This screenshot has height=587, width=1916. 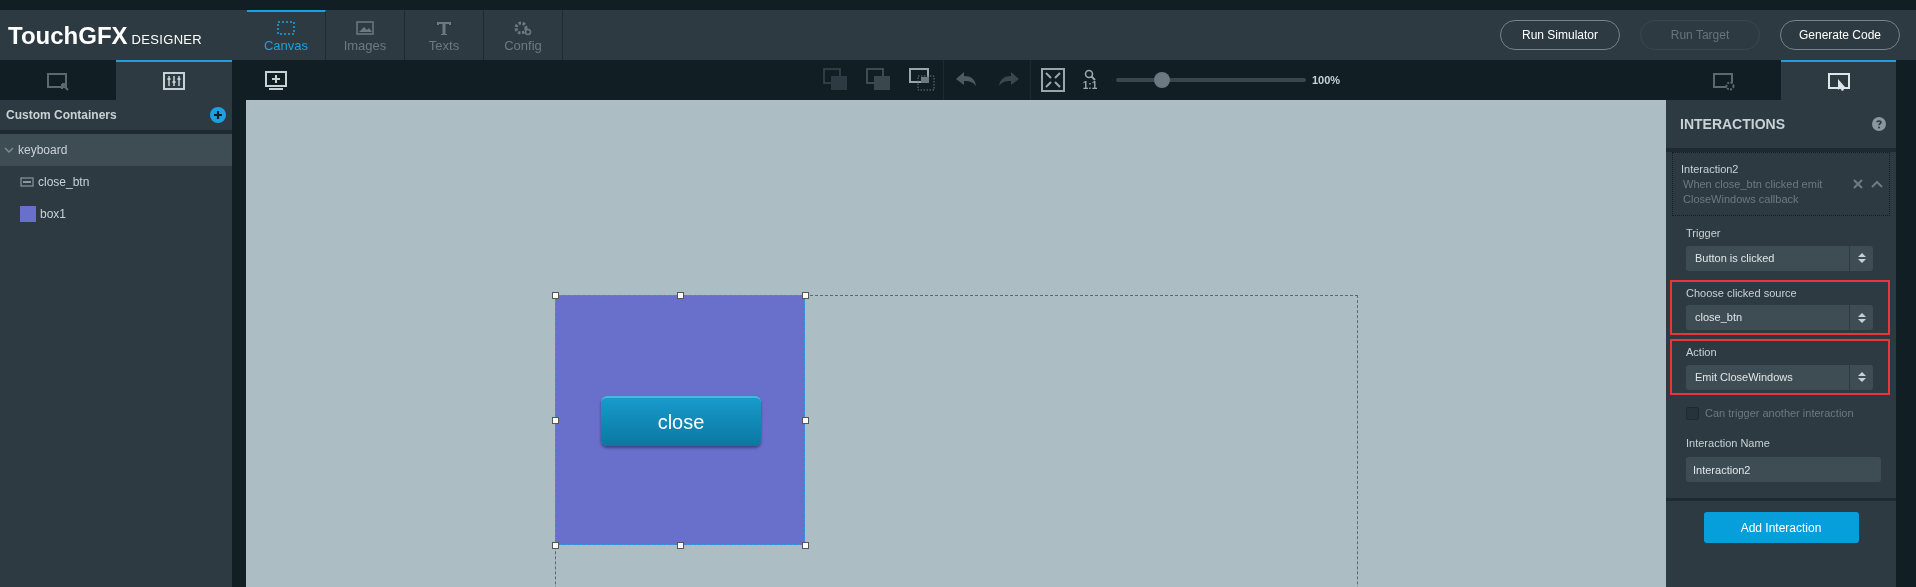 What do you see at coordinates (1704, 233) in the screenshot?
I see `field-label: Trigger` at bounding box center [1704, 233].